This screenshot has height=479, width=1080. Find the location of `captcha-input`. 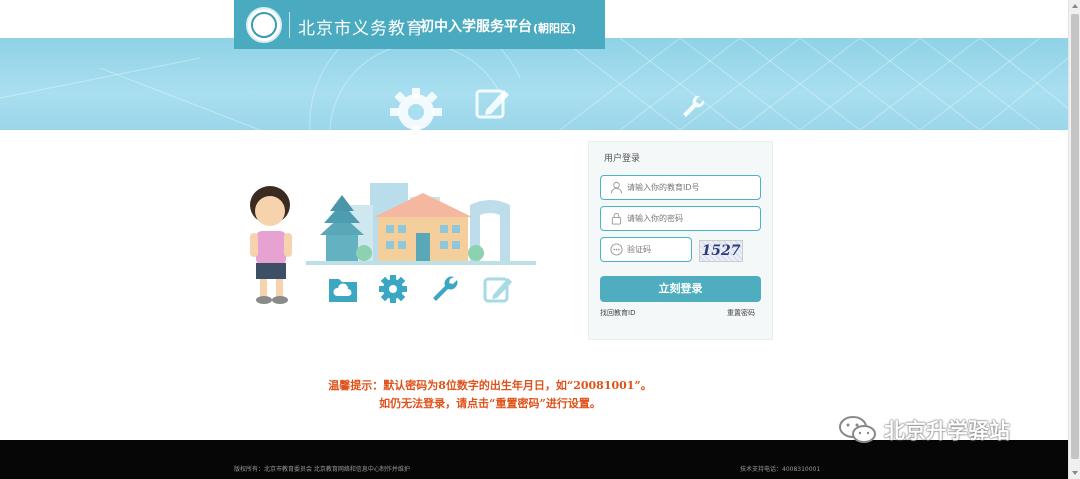

captcha-input is located at coordinates (657, 249).